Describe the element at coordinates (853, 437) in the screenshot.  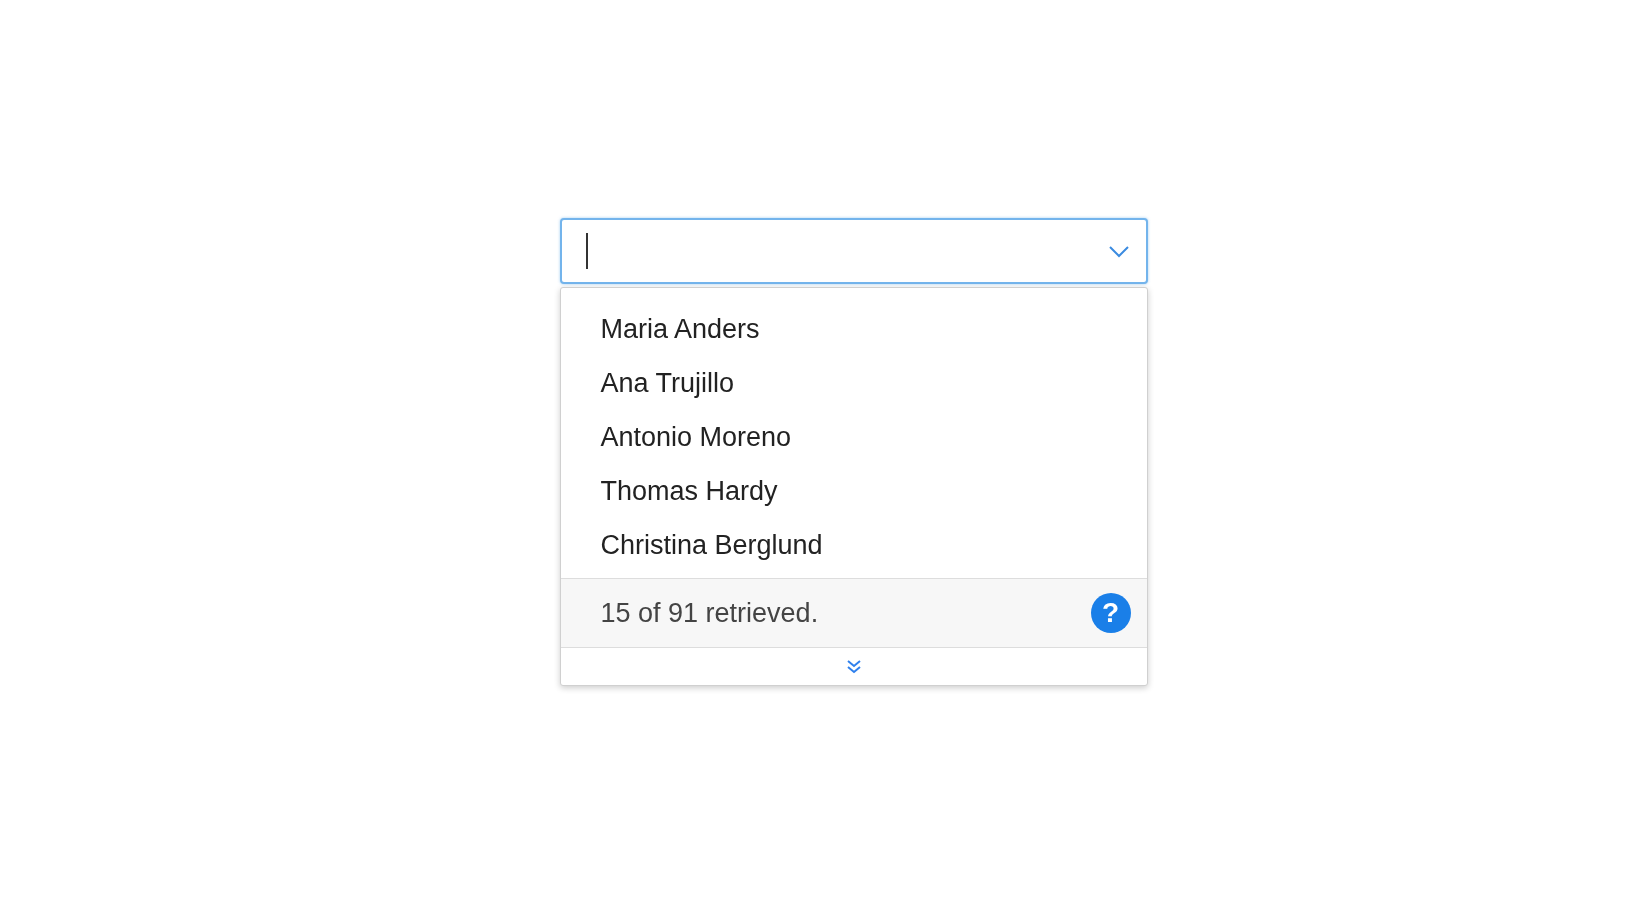
I see `dropdown-item: Antonio Moreno` at that location.